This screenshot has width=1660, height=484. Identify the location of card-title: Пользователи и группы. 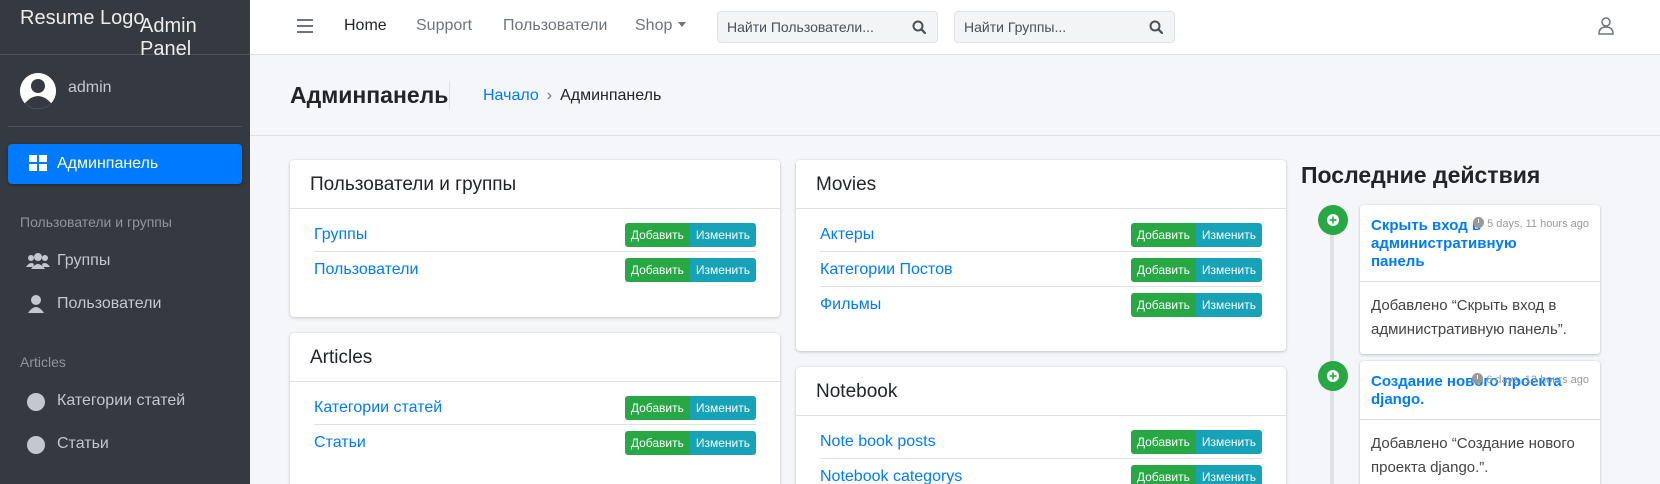
(413, 185).